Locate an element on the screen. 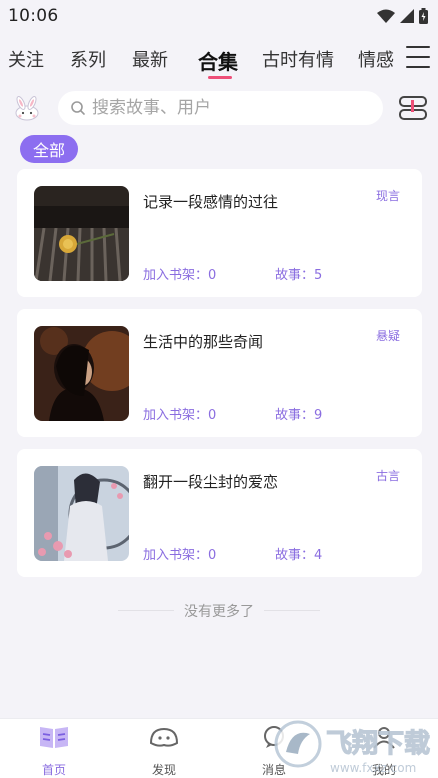 The height and width of the screenshot is (778, 438). genre-tag: 现言 is located at coordinates (387, 196).